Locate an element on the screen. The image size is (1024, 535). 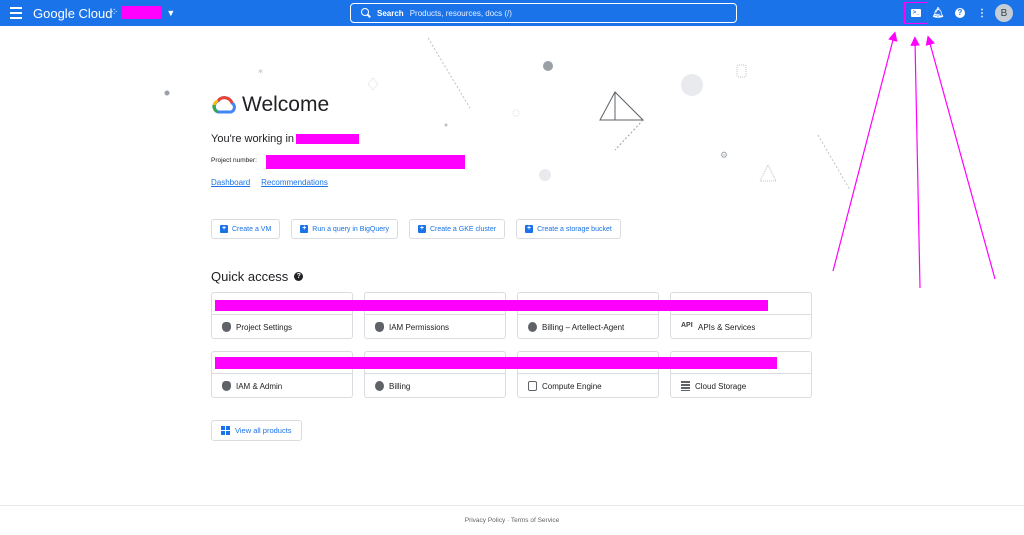
page-title: Welcome is located at coordinates (286, 104).